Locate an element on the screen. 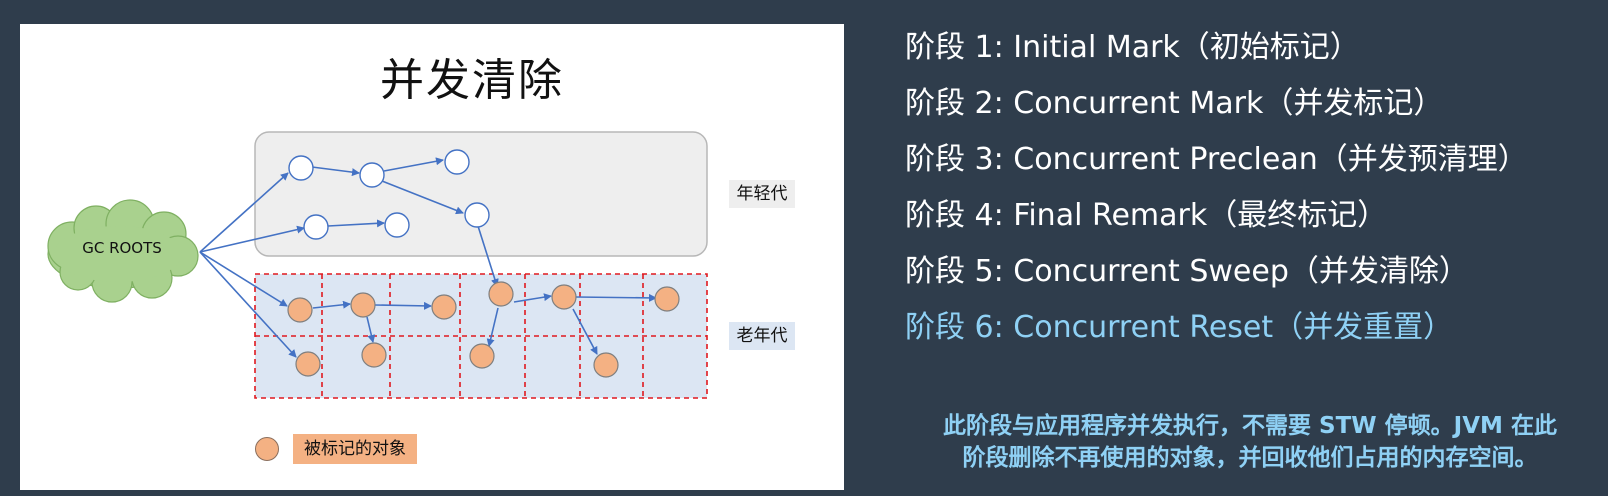 This screenshot has width=1608, height=496. legend-marked-swatch is located at coordinates (267, 449).